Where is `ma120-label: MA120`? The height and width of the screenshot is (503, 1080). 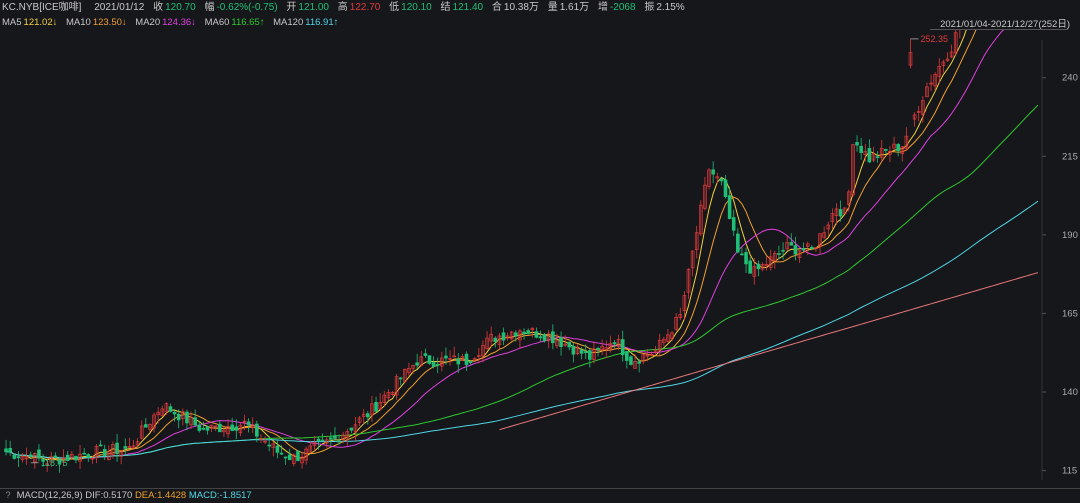 ma120-label: MA120 is located at coordinates (288, 22).